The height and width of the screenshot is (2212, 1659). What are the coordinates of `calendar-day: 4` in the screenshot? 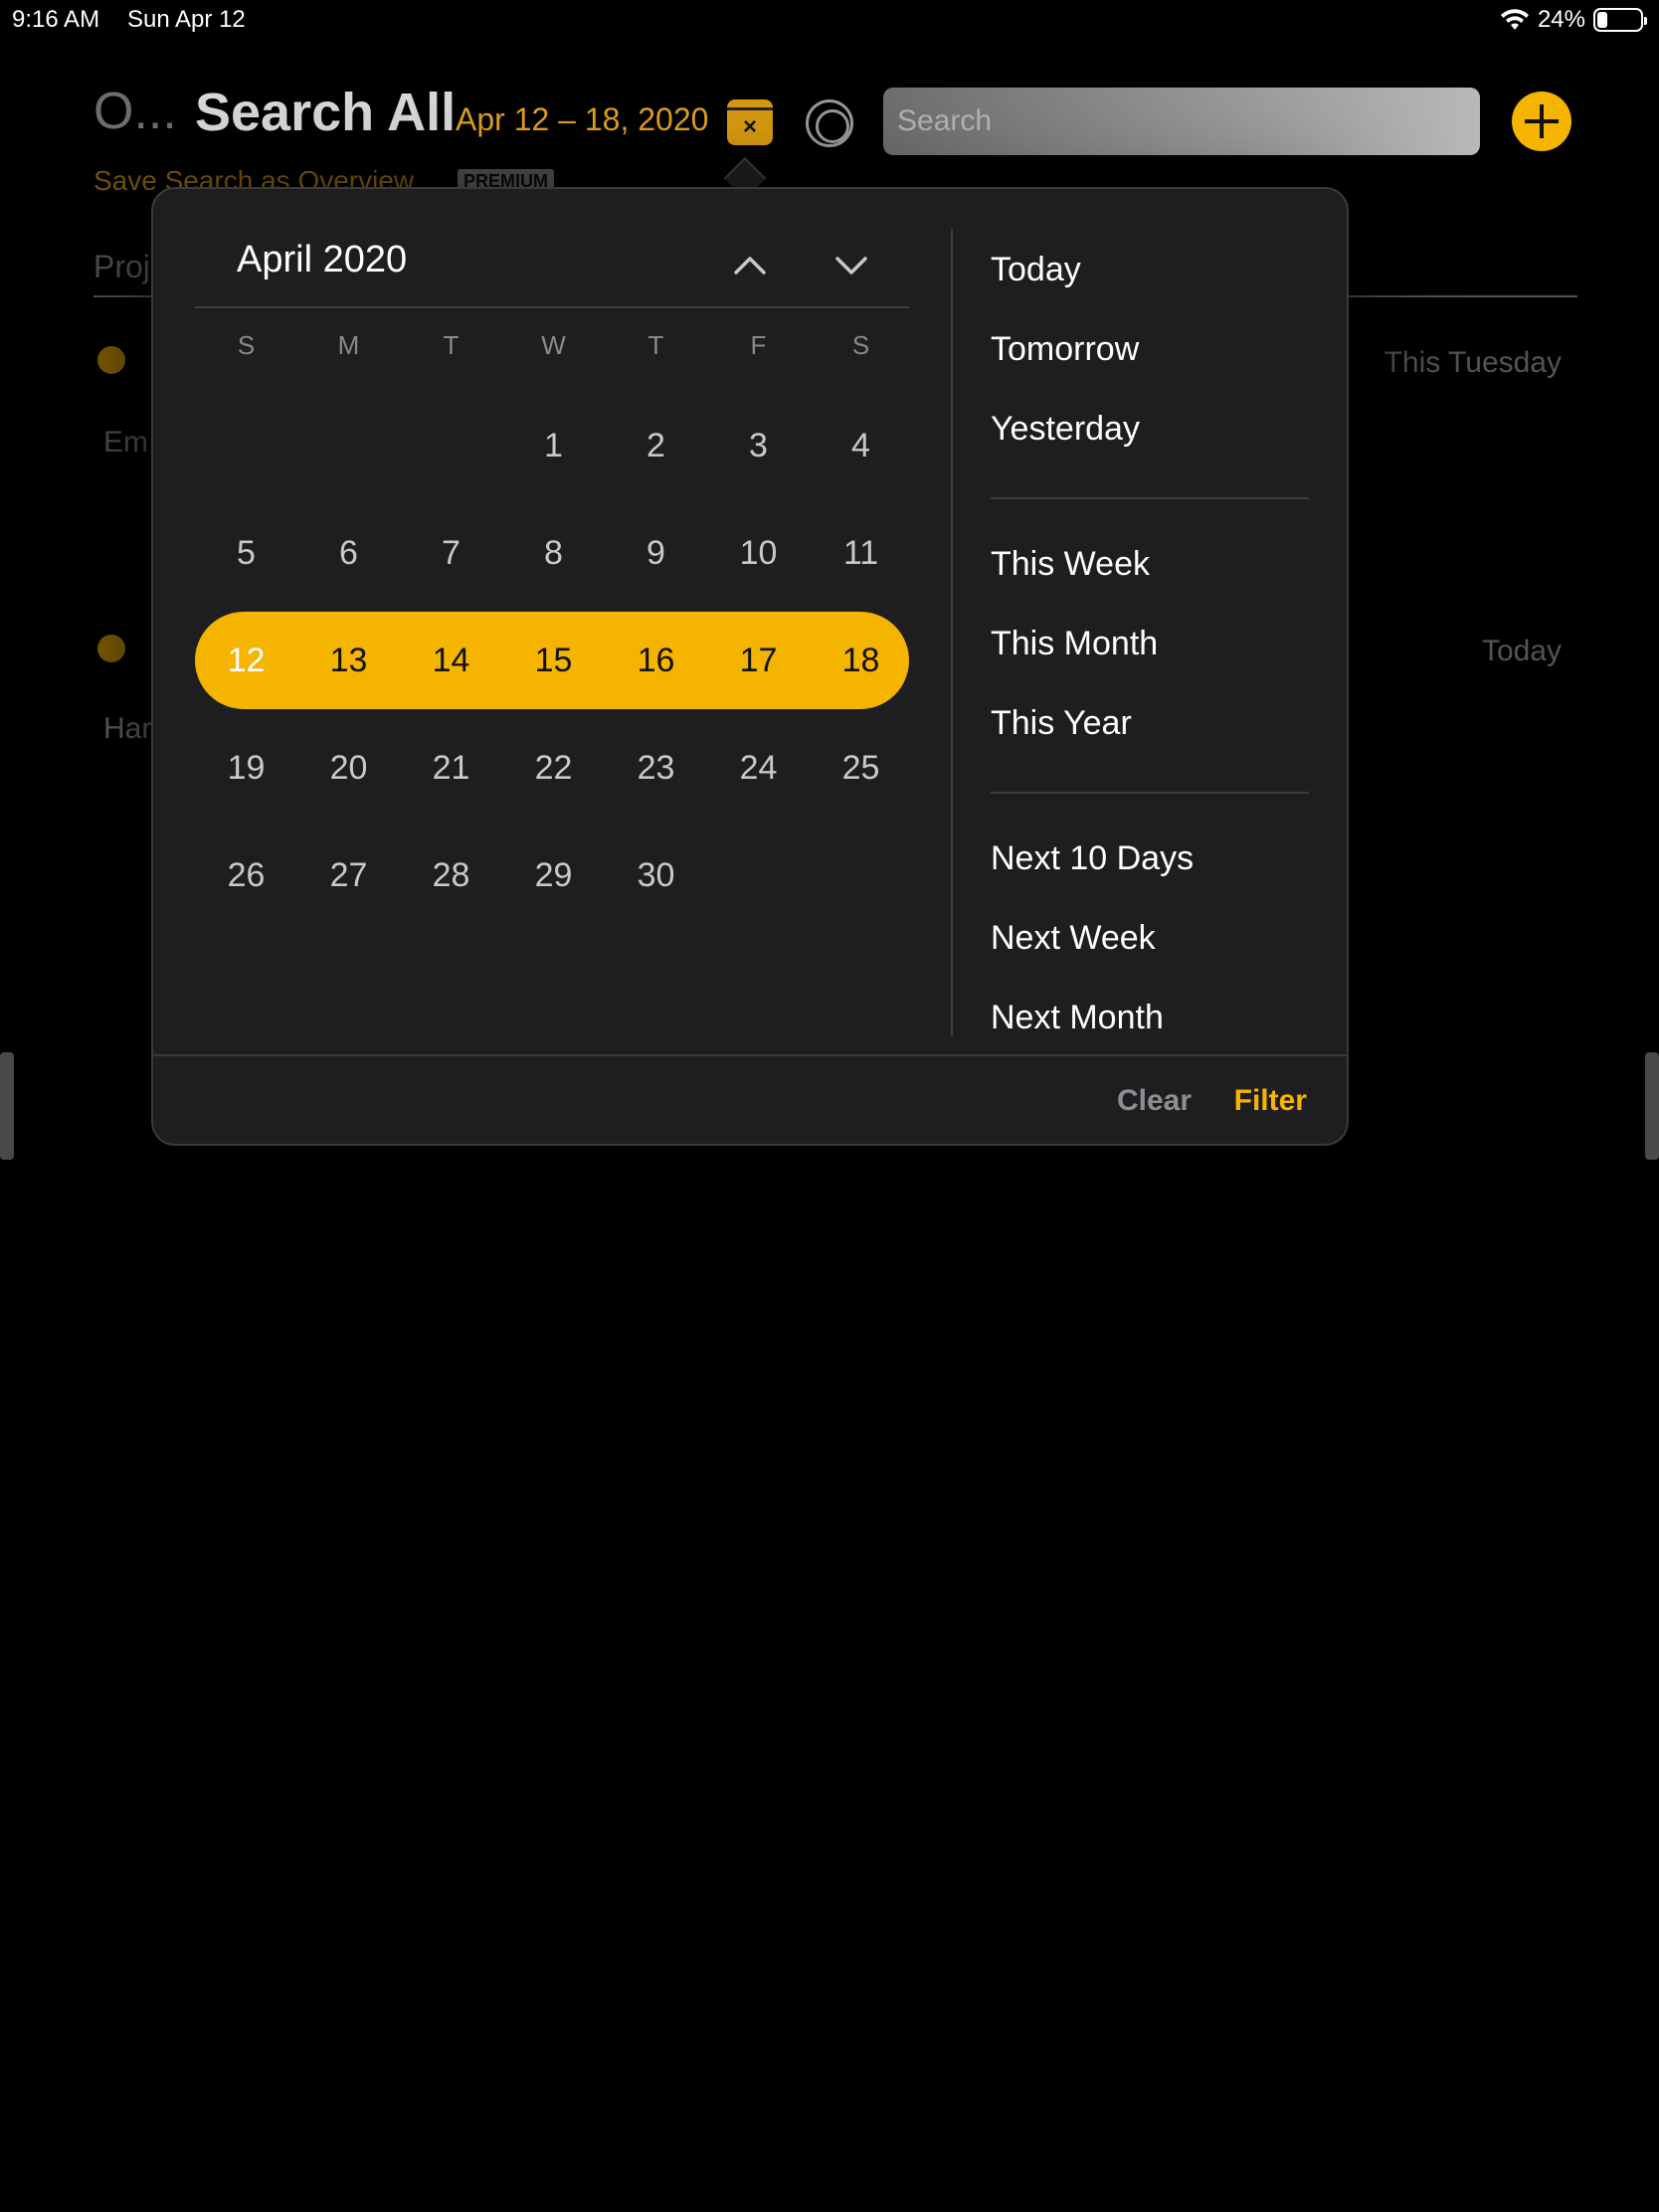 It's located at (861, 445).